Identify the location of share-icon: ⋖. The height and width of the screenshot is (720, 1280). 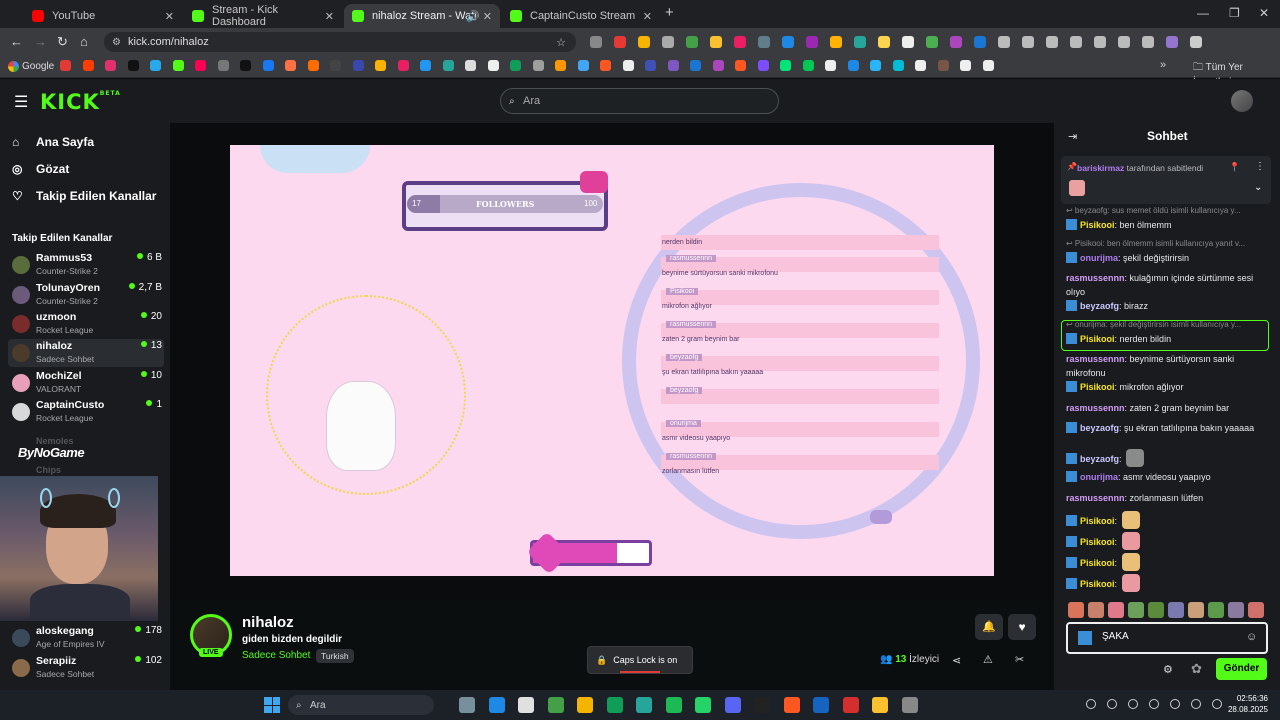
(956, 660).